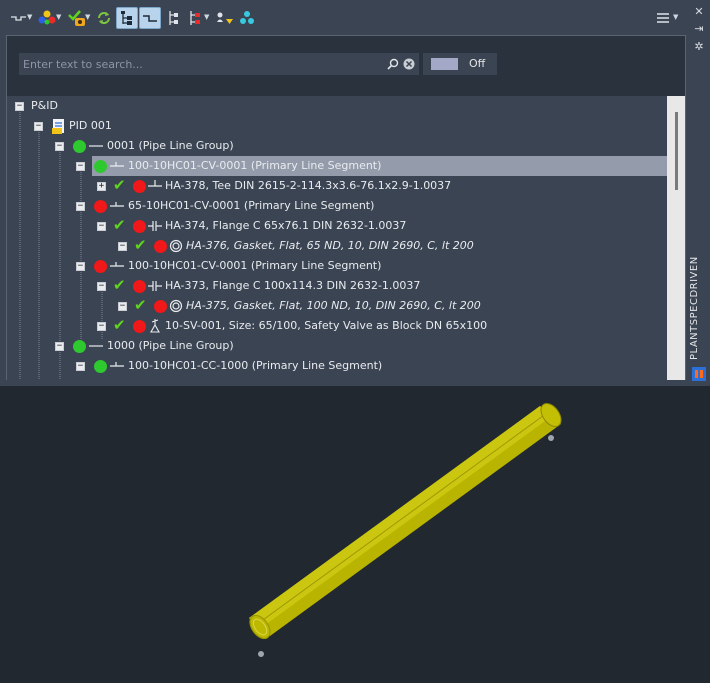 The image size is (710, 683). I want to click on search-icon, so click(393, 64).